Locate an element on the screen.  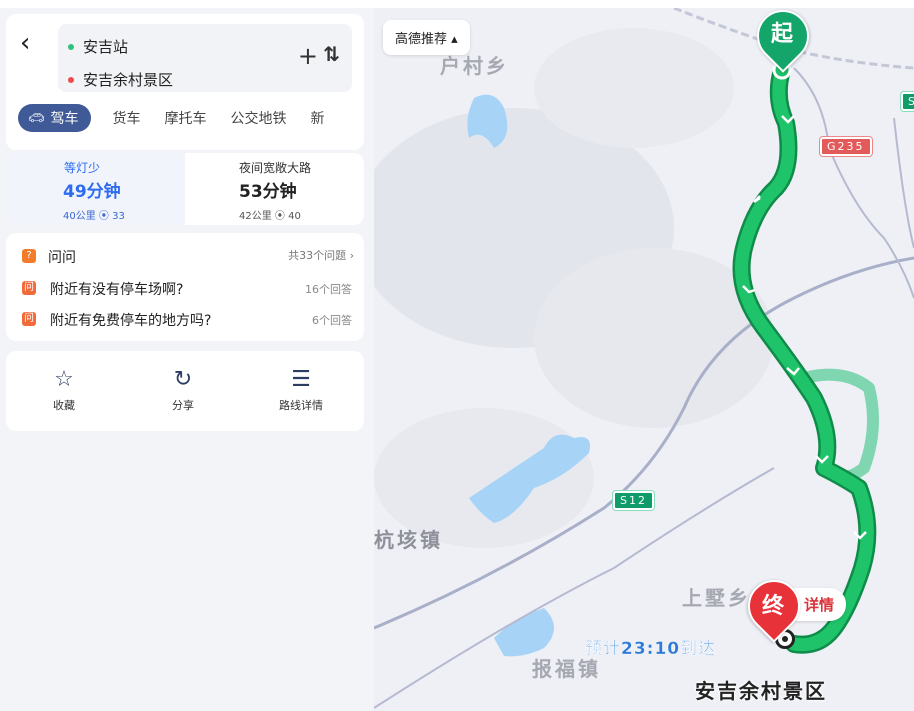
route-details-button: ☰ 路线详情 is located at coordinates (301, 390).